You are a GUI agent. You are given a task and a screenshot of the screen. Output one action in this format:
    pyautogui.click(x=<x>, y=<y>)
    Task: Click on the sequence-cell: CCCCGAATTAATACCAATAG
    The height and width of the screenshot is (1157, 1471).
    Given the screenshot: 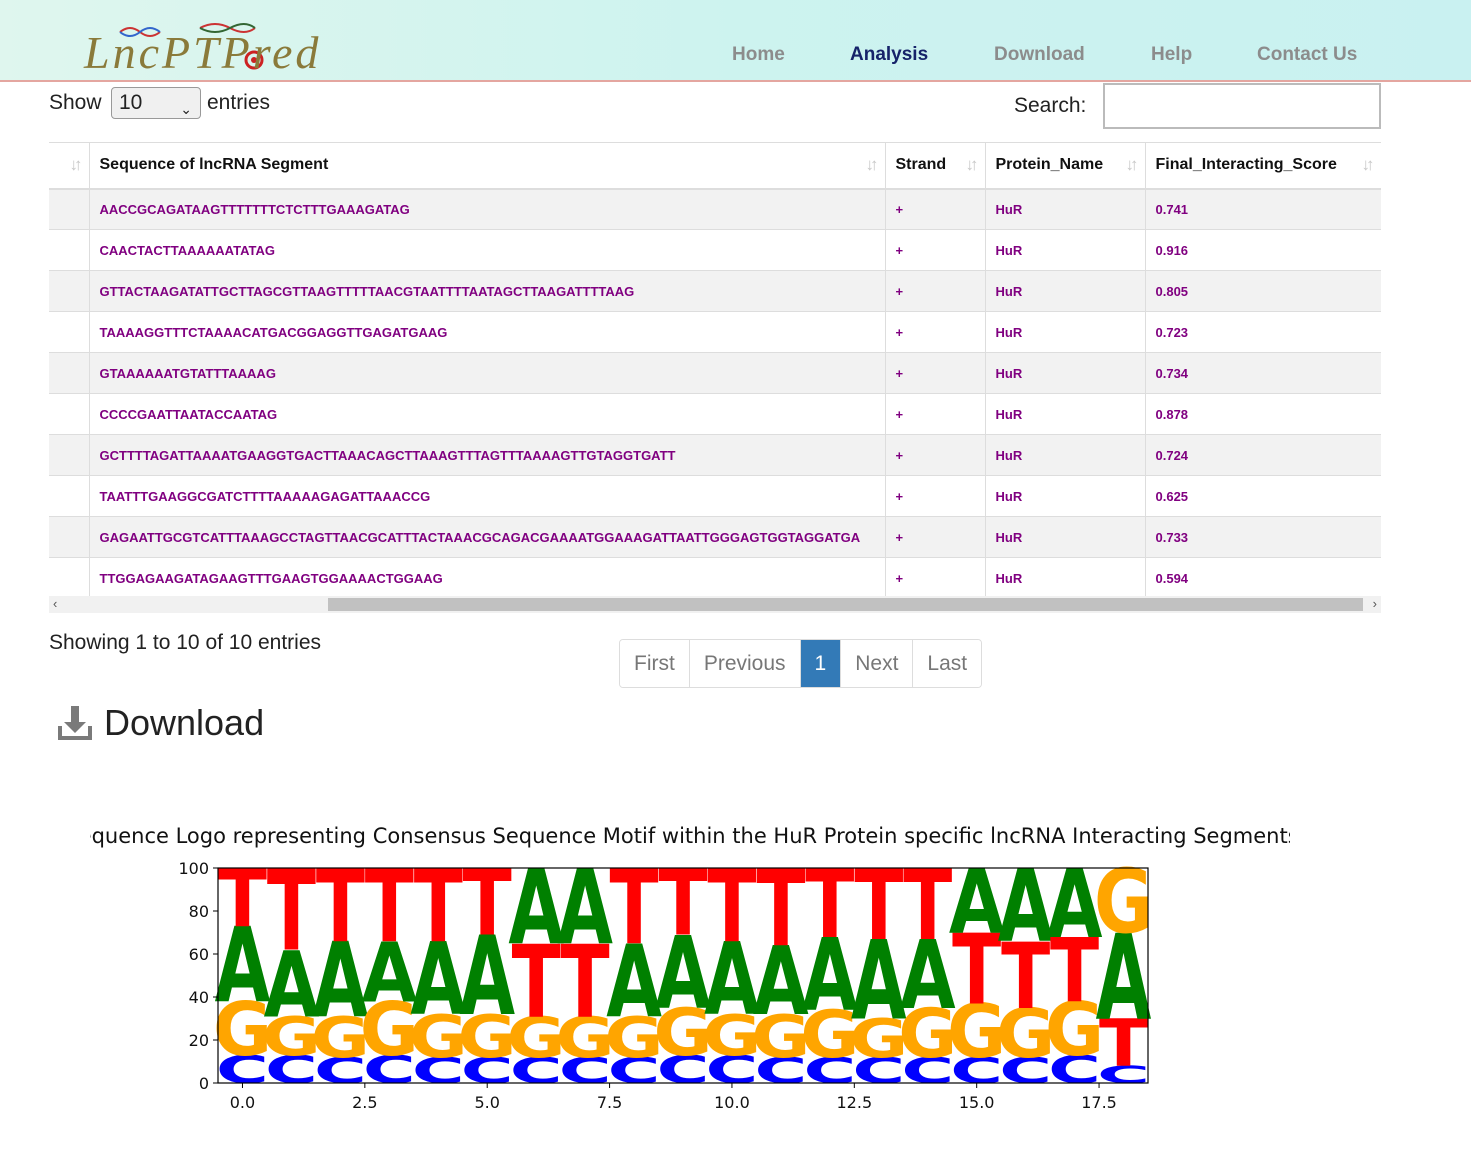 What is the action you would take?
    pyautogui.click(x=487, y=414)
    